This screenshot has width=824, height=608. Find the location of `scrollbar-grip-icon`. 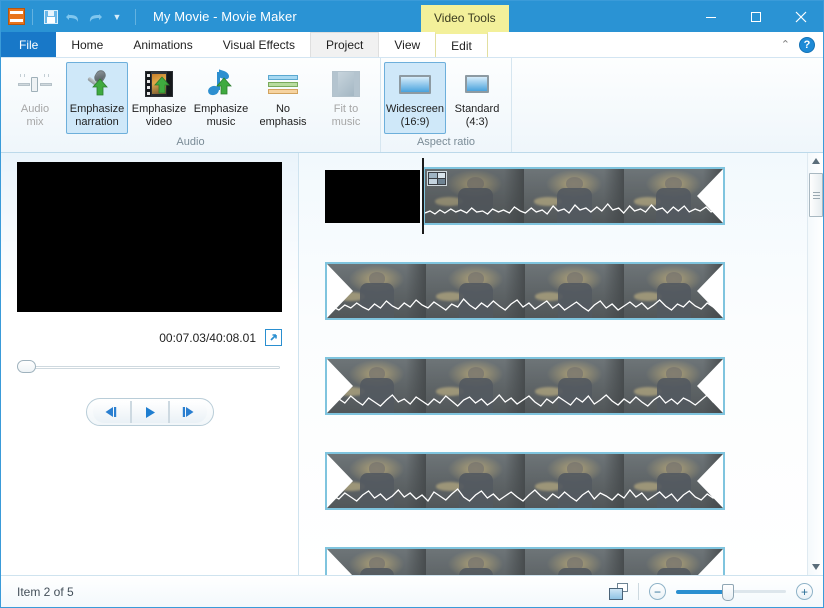

scrollbar-grip-icon is located at coordinates (816, 195).